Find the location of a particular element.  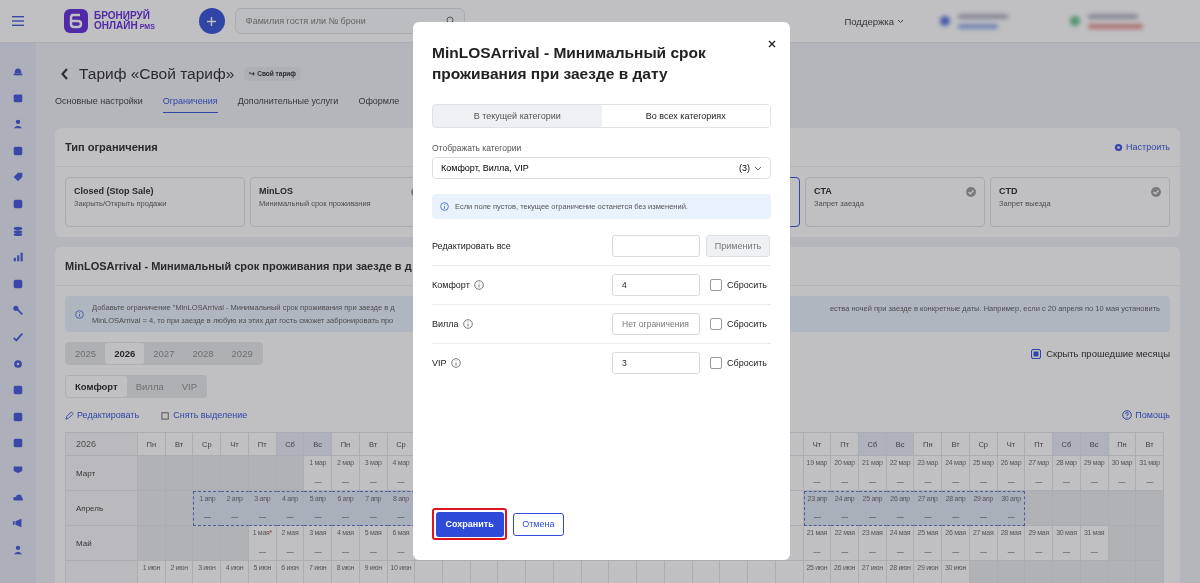

clear-selection-link: Снять выделение is located at coordinates (204, 415).